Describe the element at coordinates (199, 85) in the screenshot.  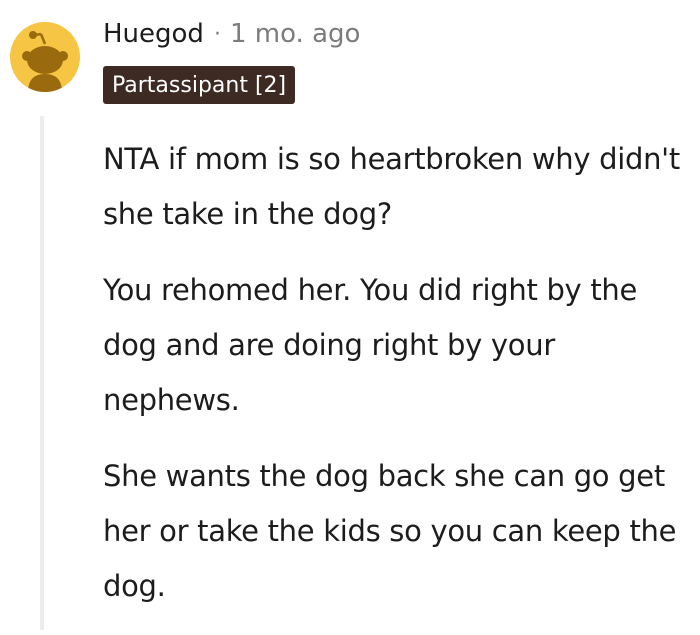
I see `user-flair: Partassipant [2]` at that location.